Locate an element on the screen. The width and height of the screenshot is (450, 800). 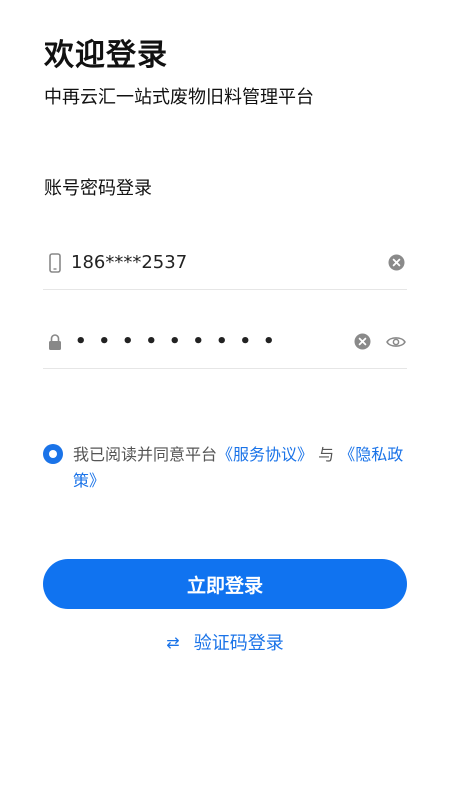
agreement-row: 我已阅读并同意平台《服务协议》 与 《隐私政策》 is located at coordinates (225, 468).